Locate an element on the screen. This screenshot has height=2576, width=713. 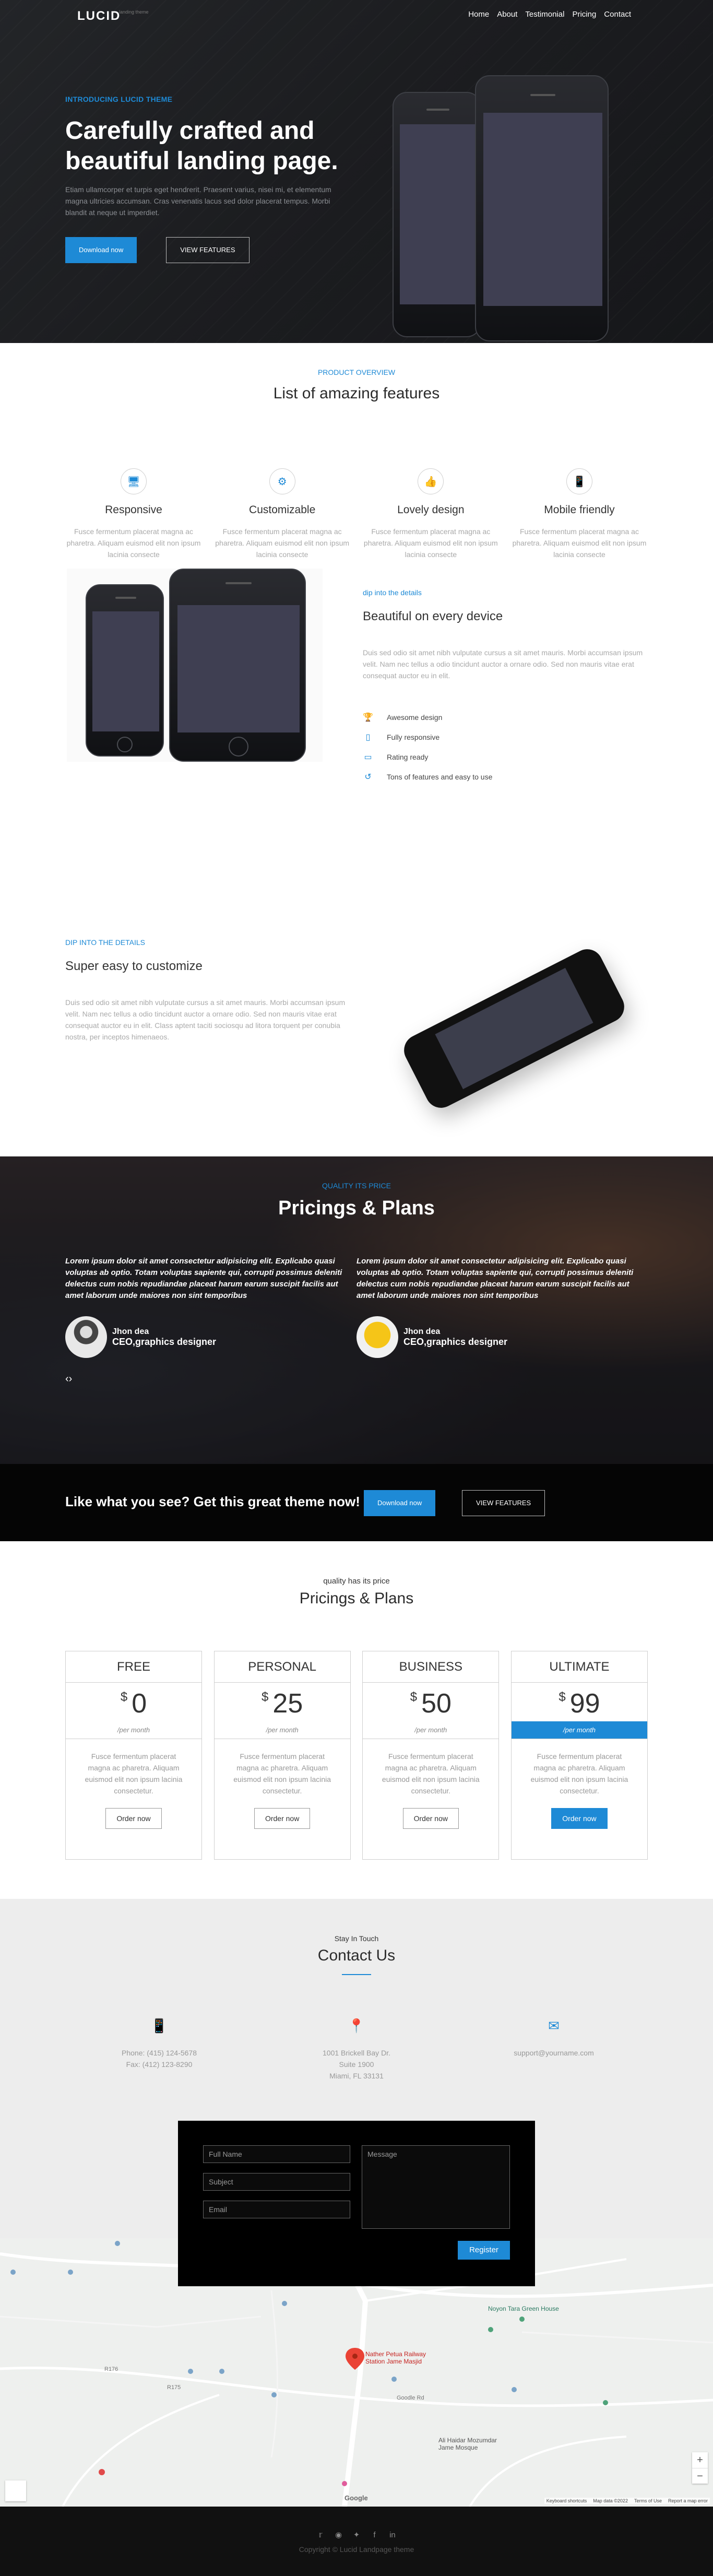
map-marker-icon: 📍 is located at coordinates (356, 2026).